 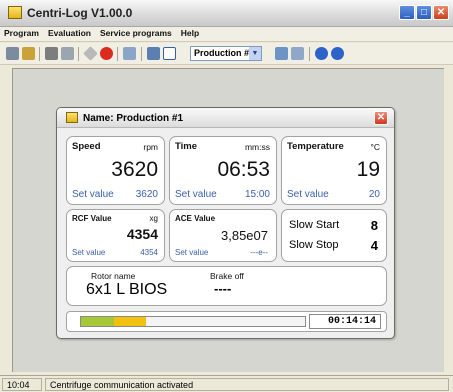 What do you see at coordinates (97, 321) in the screenshot?
I see `progress-fill-green` at bounding box center [97, 321].